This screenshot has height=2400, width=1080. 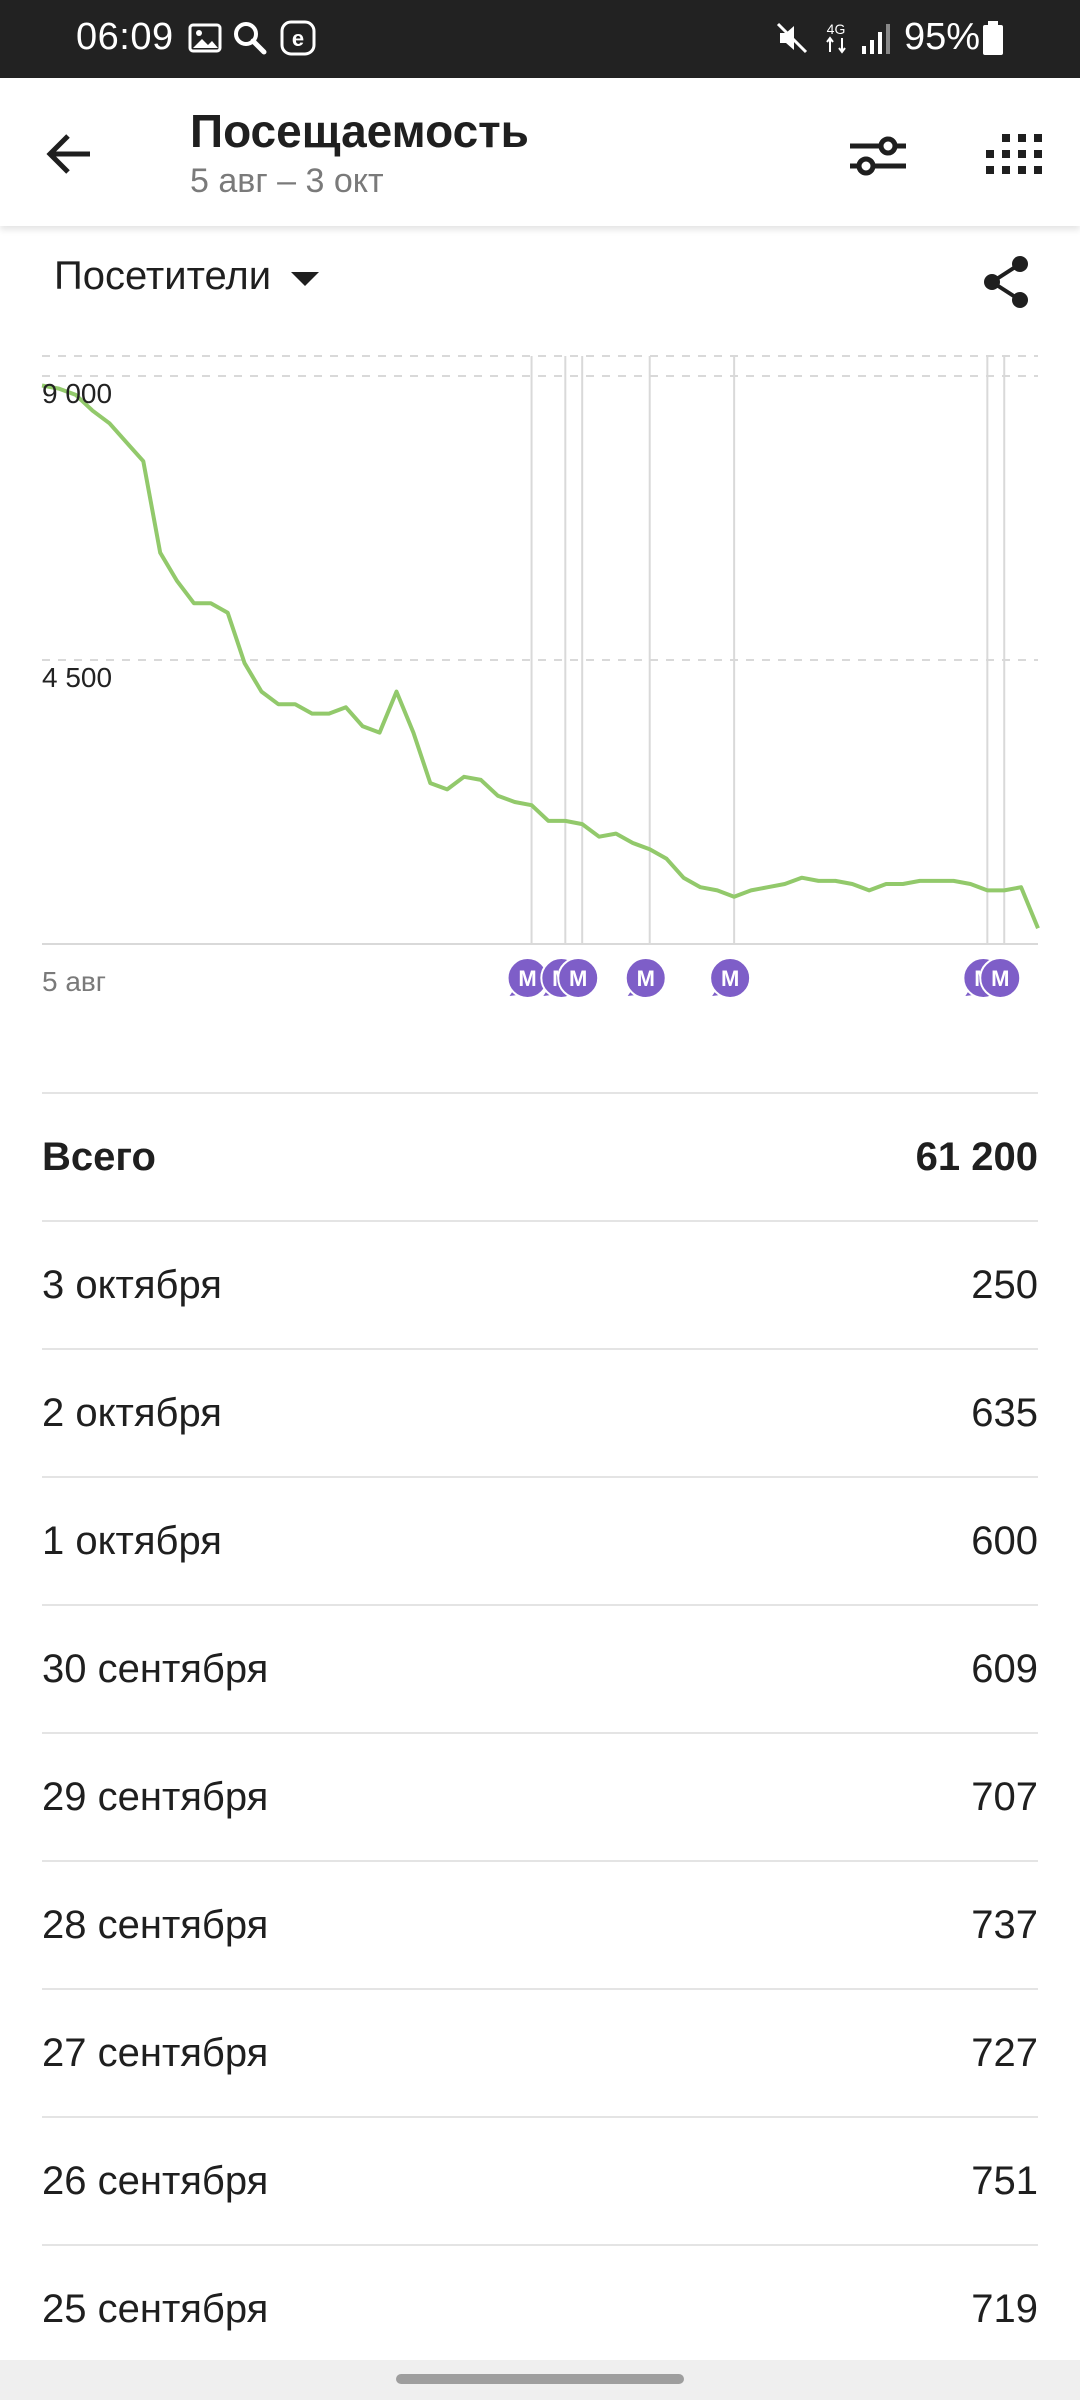 What do you see at coordinates (1004, 1284) in the screenshot?
I see `row-value: 250` at bounding box center [1004, 1284].